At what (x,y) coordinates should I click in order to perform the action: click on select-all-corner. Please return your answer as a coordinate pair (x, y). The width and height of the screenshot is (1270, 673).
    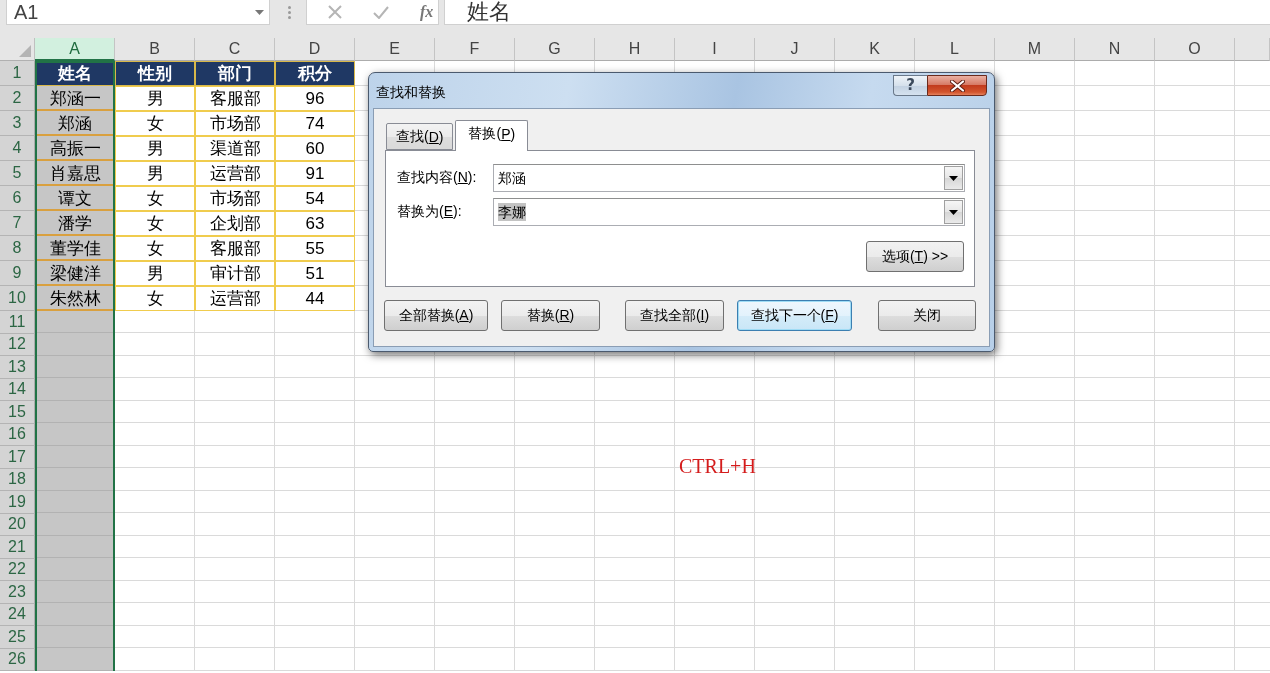
    Looking at the image, I should click on (17, 49).